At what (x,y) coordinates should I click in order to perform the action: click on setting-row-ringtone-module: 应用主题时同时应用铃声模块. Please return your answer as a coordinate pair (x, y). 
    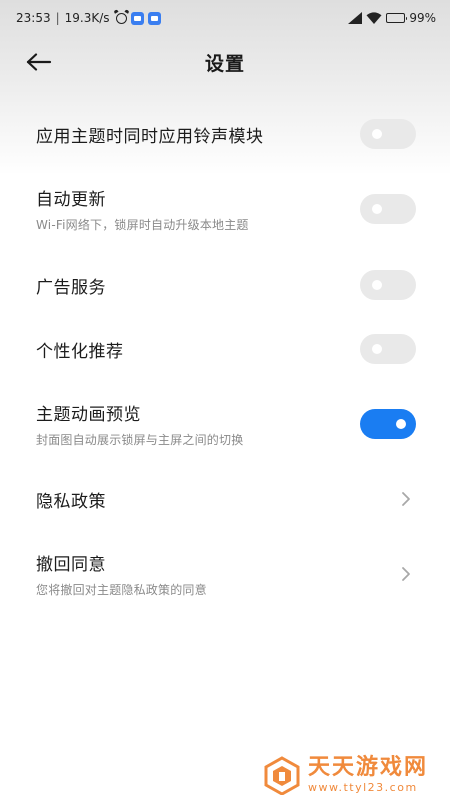
    Looking at the image, I should click on (225, 134).